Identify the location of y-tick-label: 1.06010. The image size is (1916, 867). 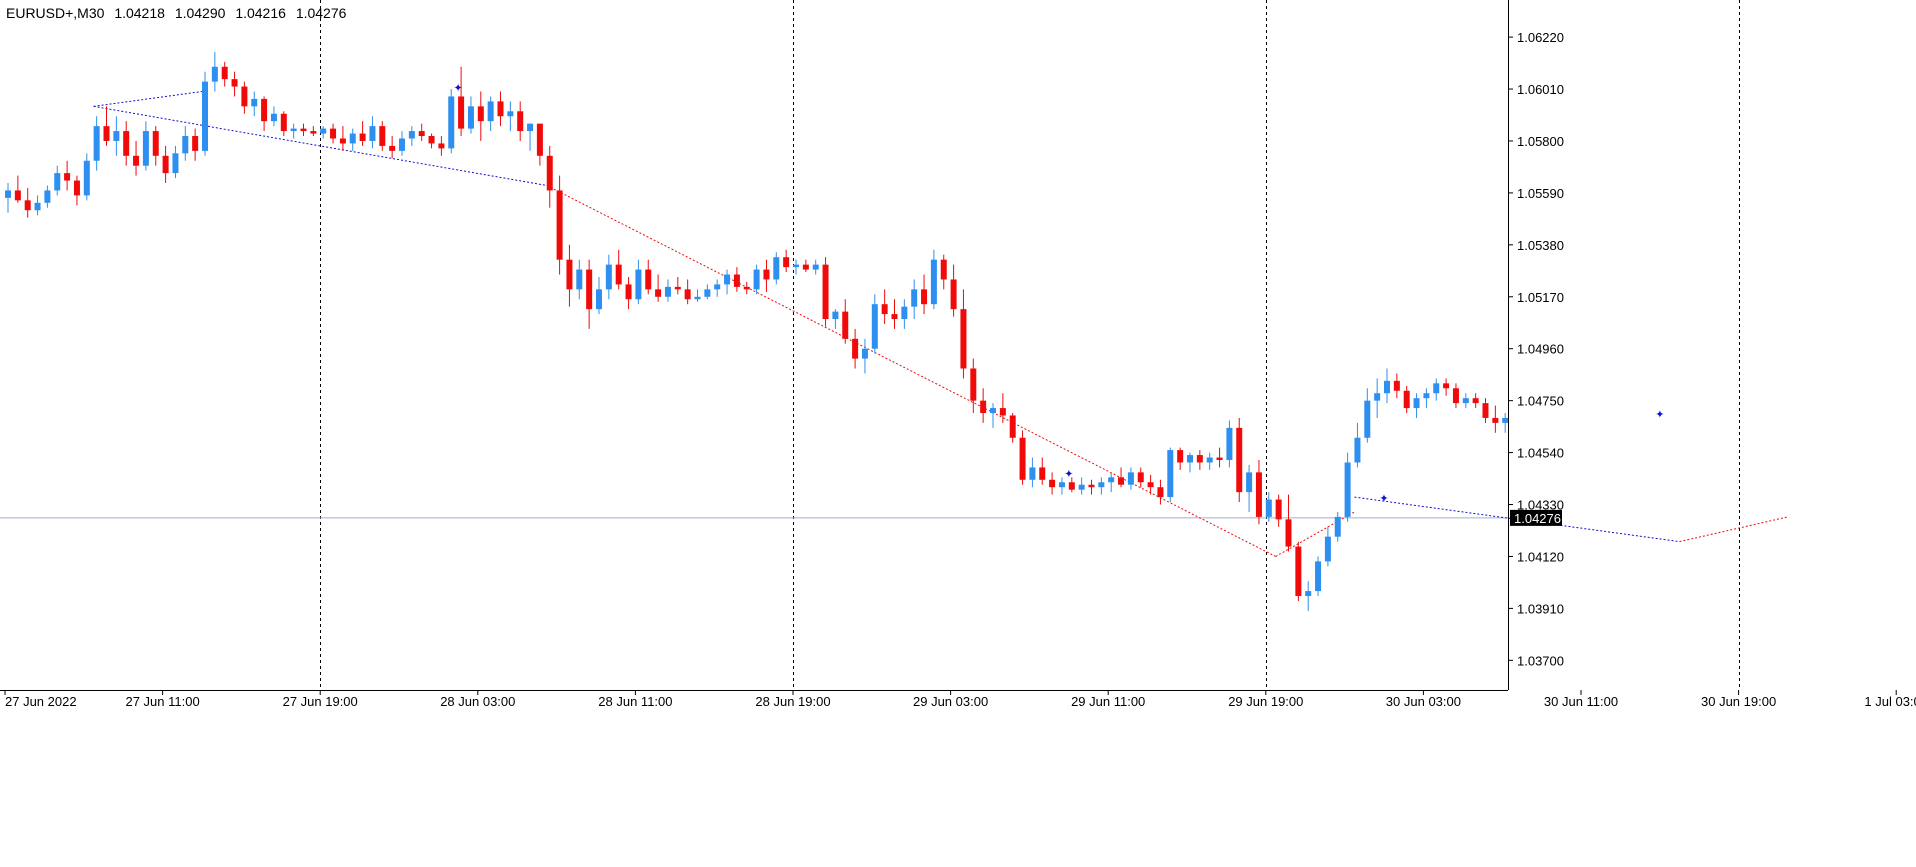
(1540, 89).